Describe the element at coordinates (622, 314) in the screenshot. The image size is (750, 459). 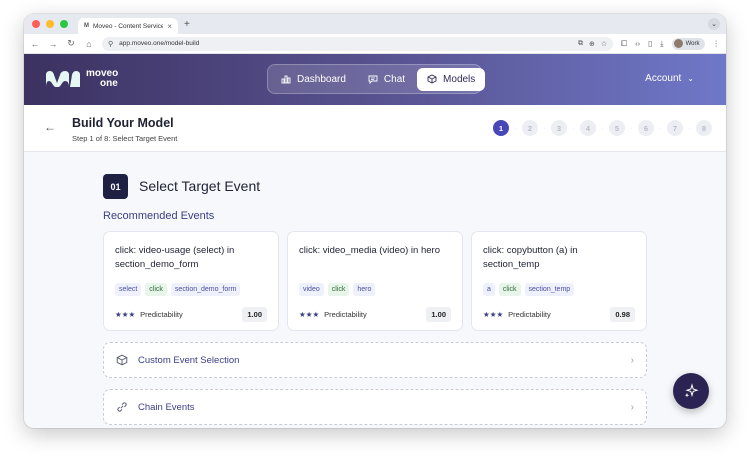
I see `predictability-score: 0.98` at that location.